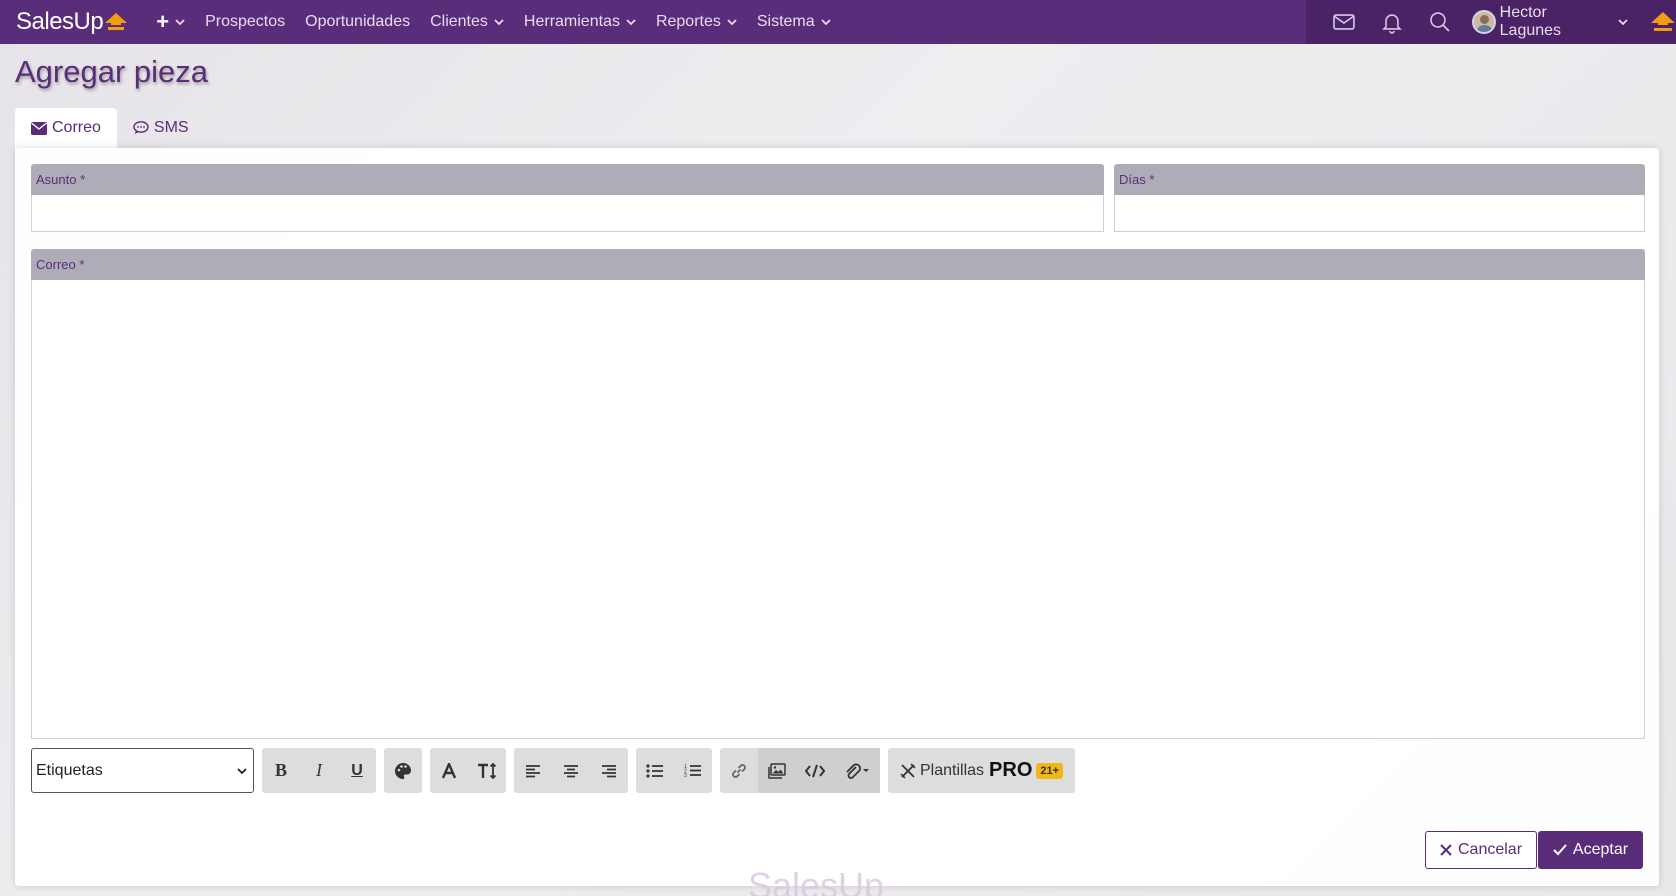 The height and width of the screenshot is (896, 1676). What do you see at coordinates (112, 71) in the screenshot?
I see `page-title: Agregar pieza` at bounding box center [112, 71].